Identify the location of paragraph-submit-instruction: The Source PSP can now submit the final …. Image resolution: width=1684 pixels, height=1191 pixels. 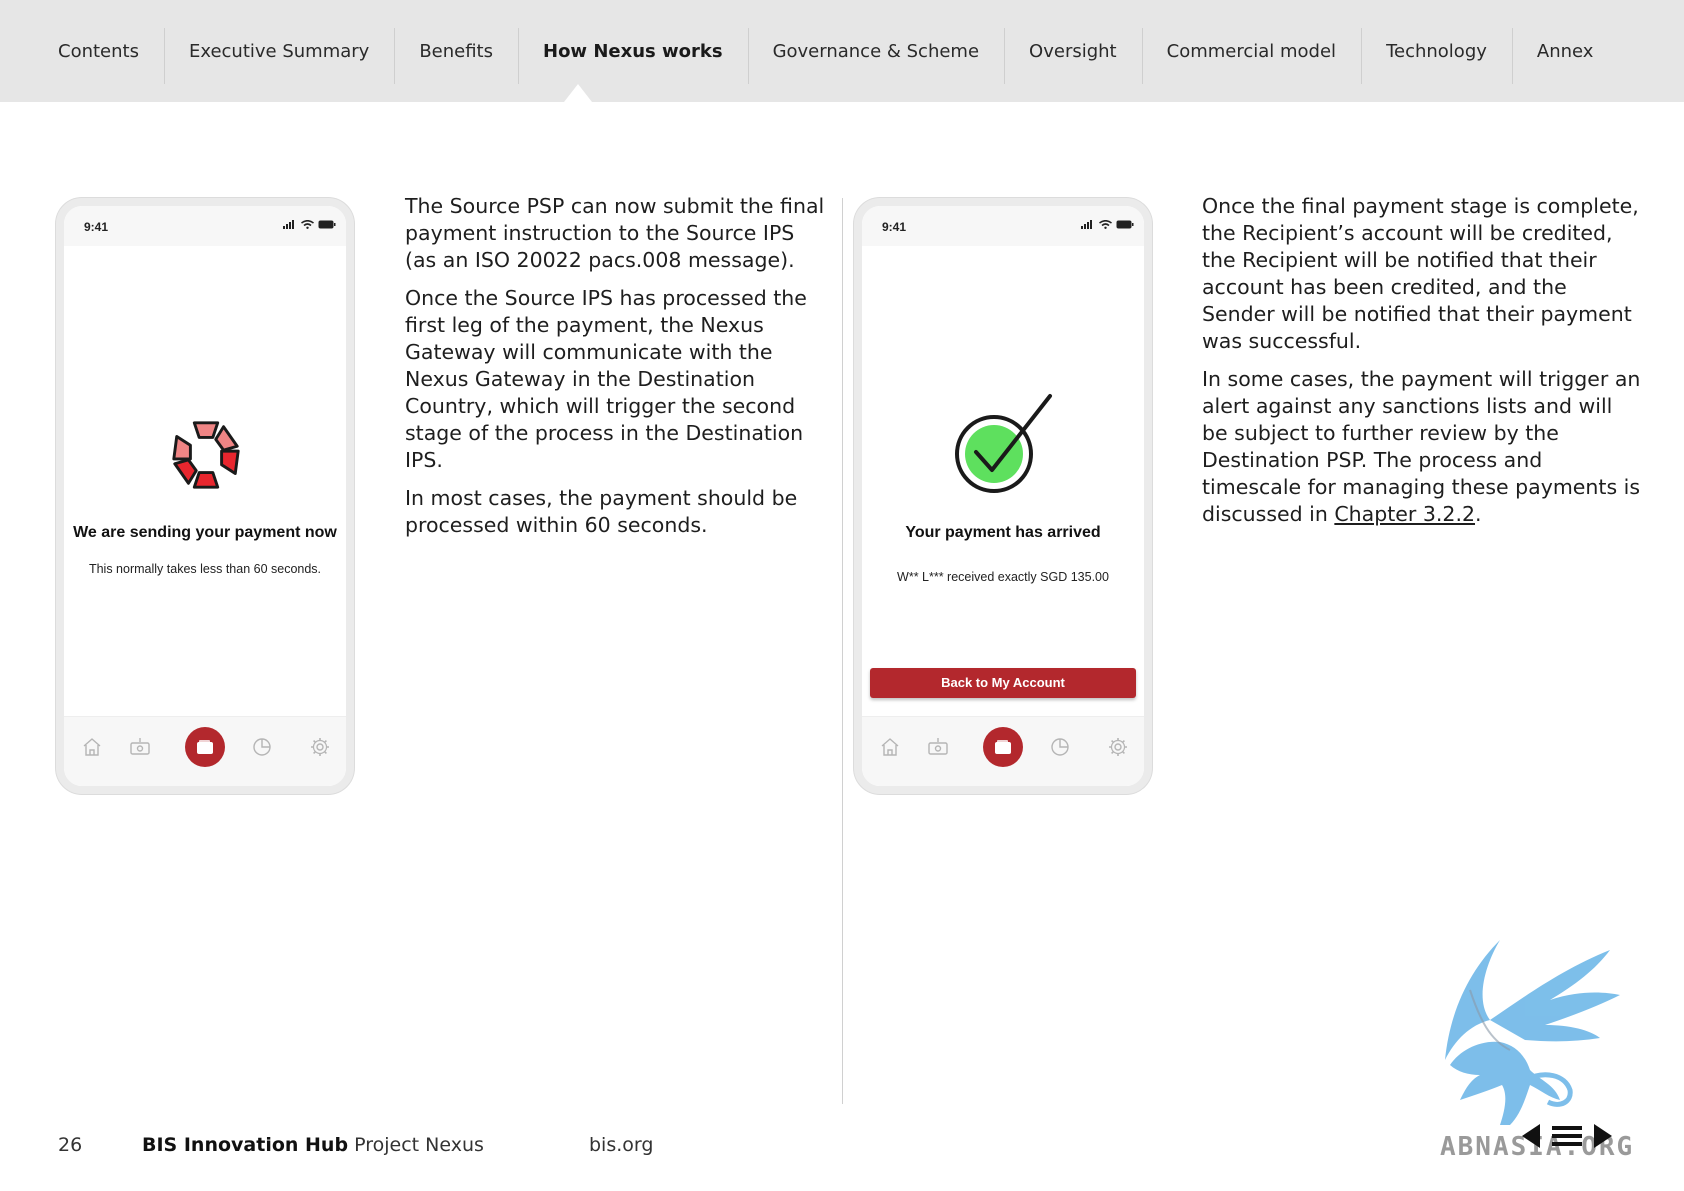
(615, 233).